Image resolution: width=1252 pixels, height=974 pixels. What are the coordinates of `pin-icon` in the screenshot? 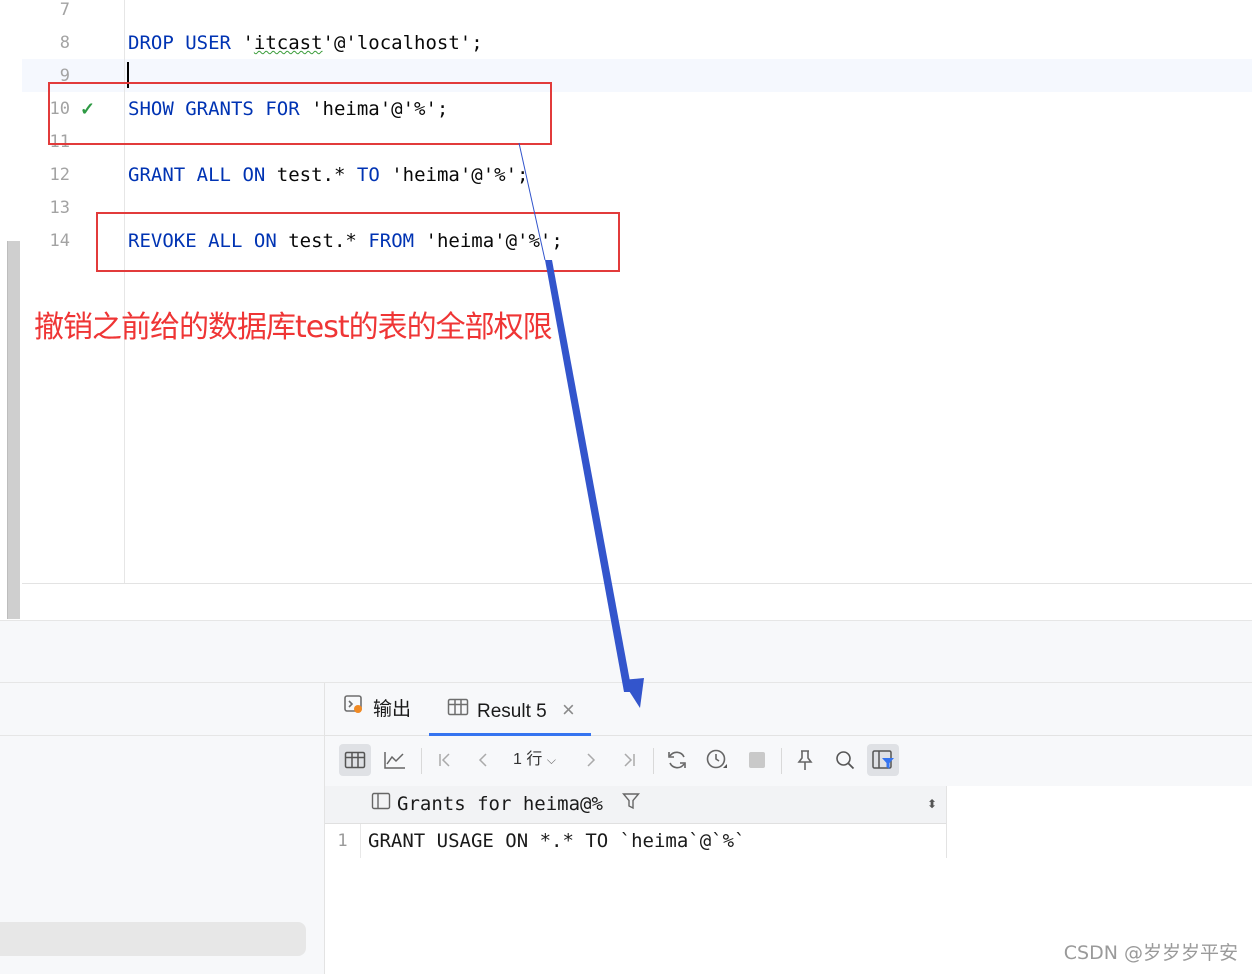 It's located at (805, 760).